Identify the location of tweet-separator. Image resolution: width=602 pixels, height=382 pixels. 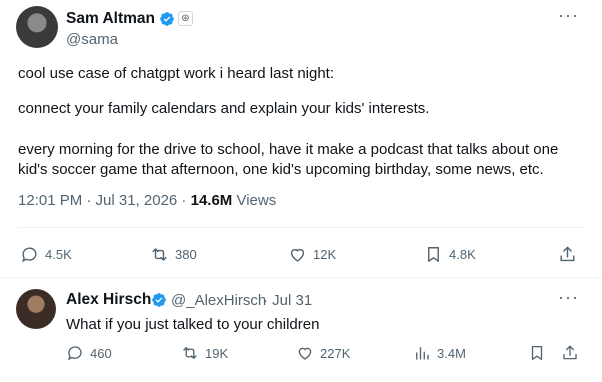
(301, 277).